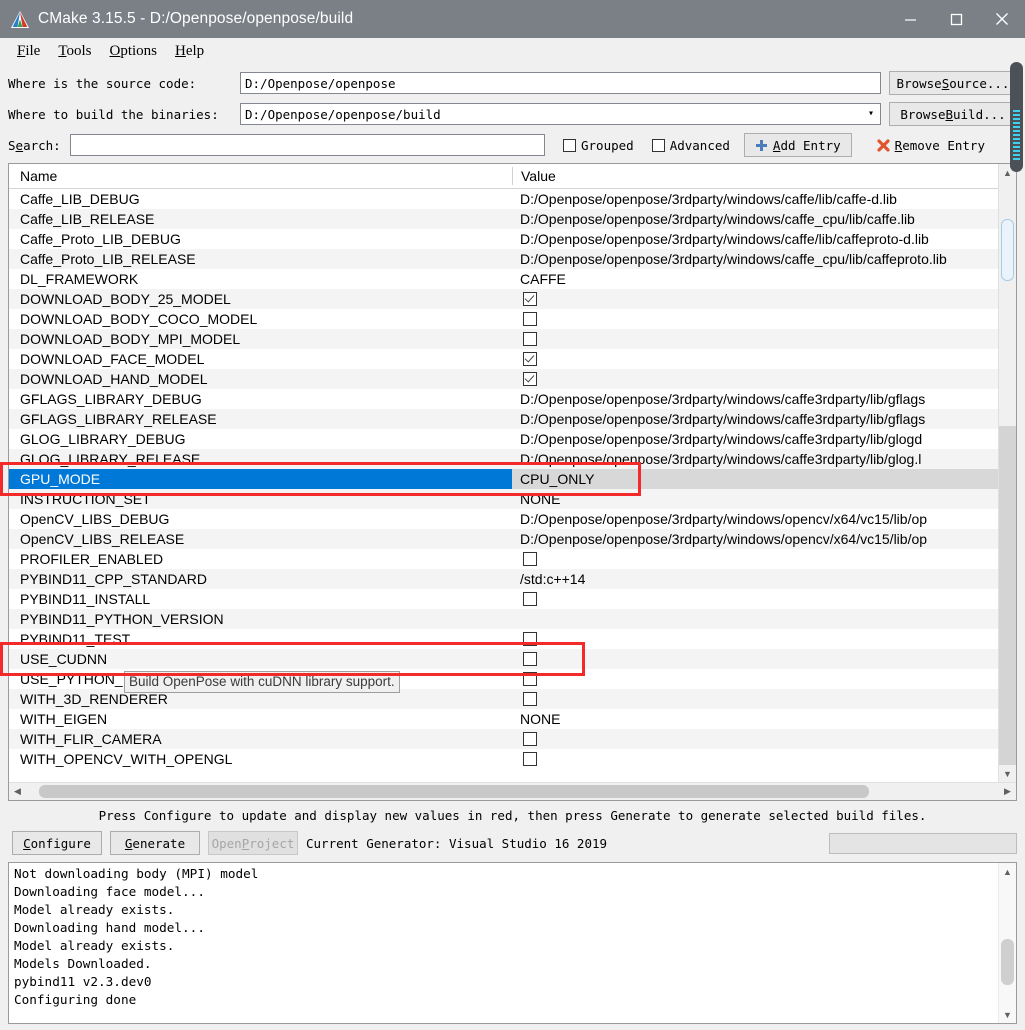  I want to click on log-scroll-up-icon: ▲, so click(1007, 871).